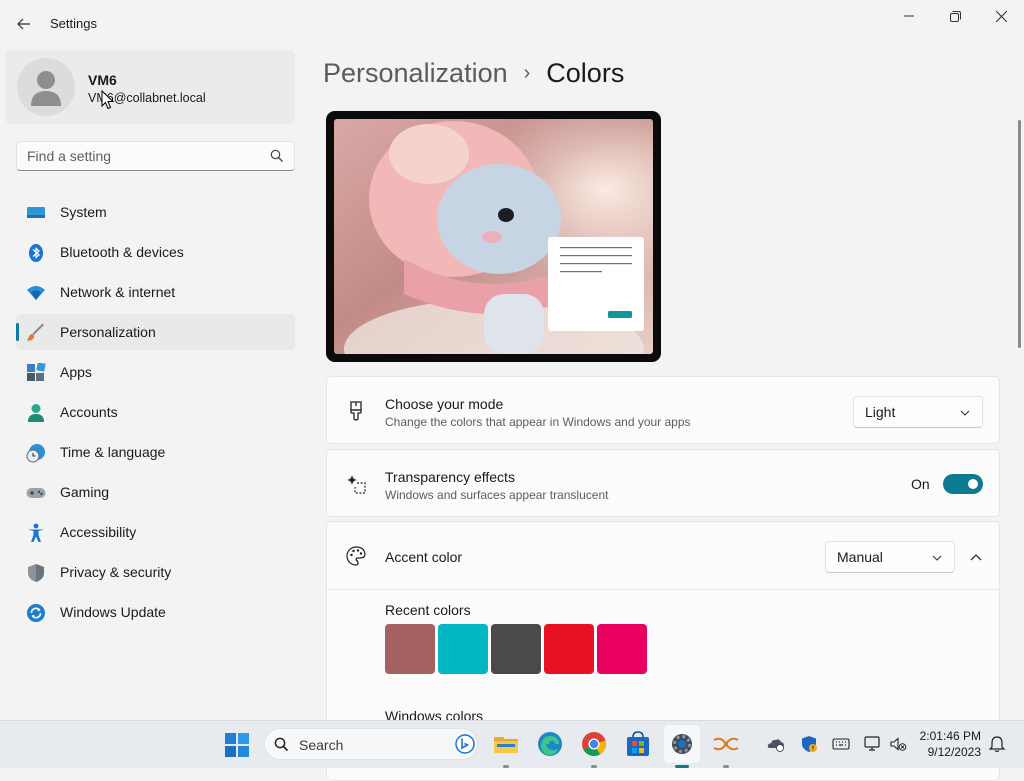 The height and width of the screenshot is (781, 1024). Describe the element at coordinates (918, 412) in the screenshot. I see `mode-dropdown: Light` at that location.